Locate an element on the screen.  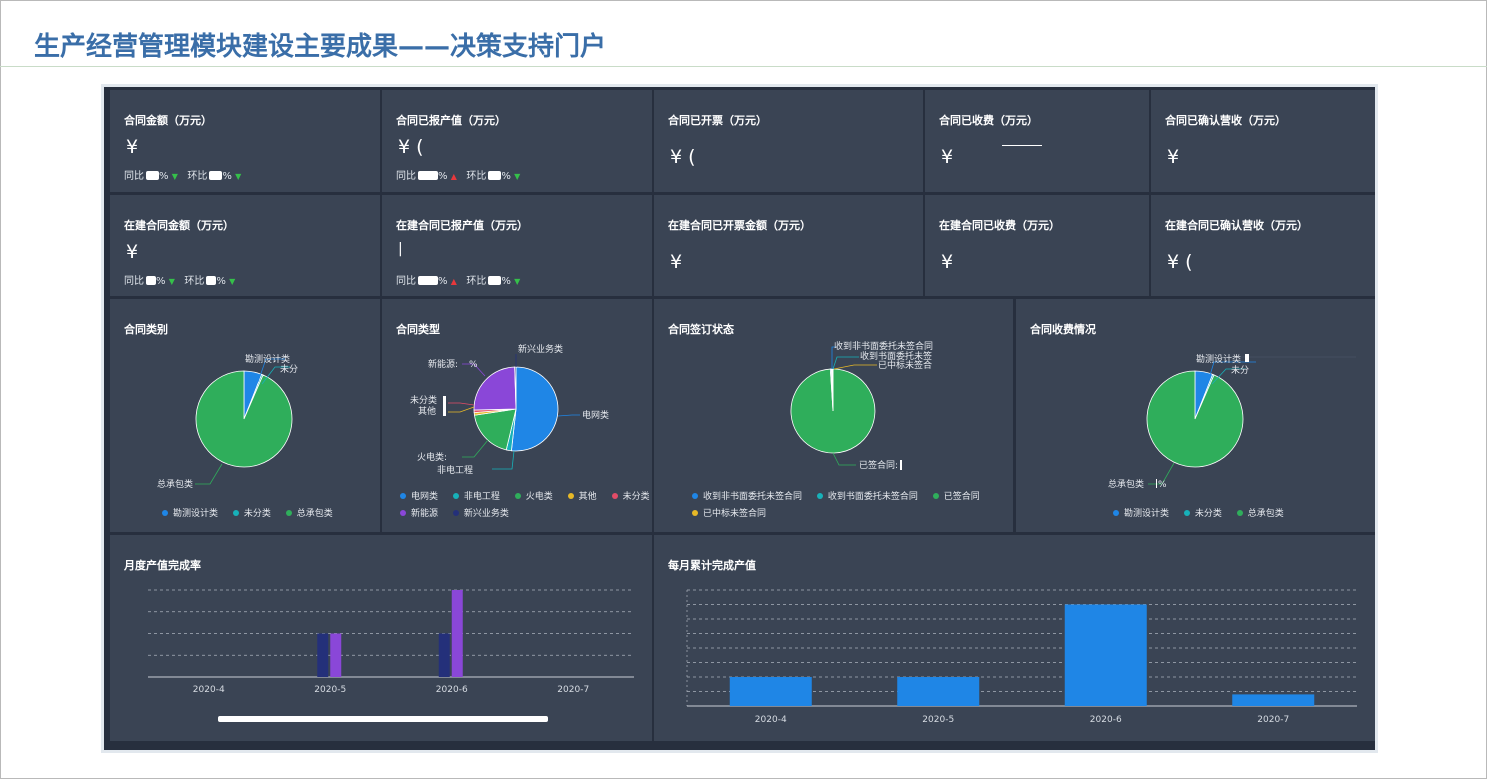
kpi-title: 合同已开票（万元） is located at coordinates (717, 120).